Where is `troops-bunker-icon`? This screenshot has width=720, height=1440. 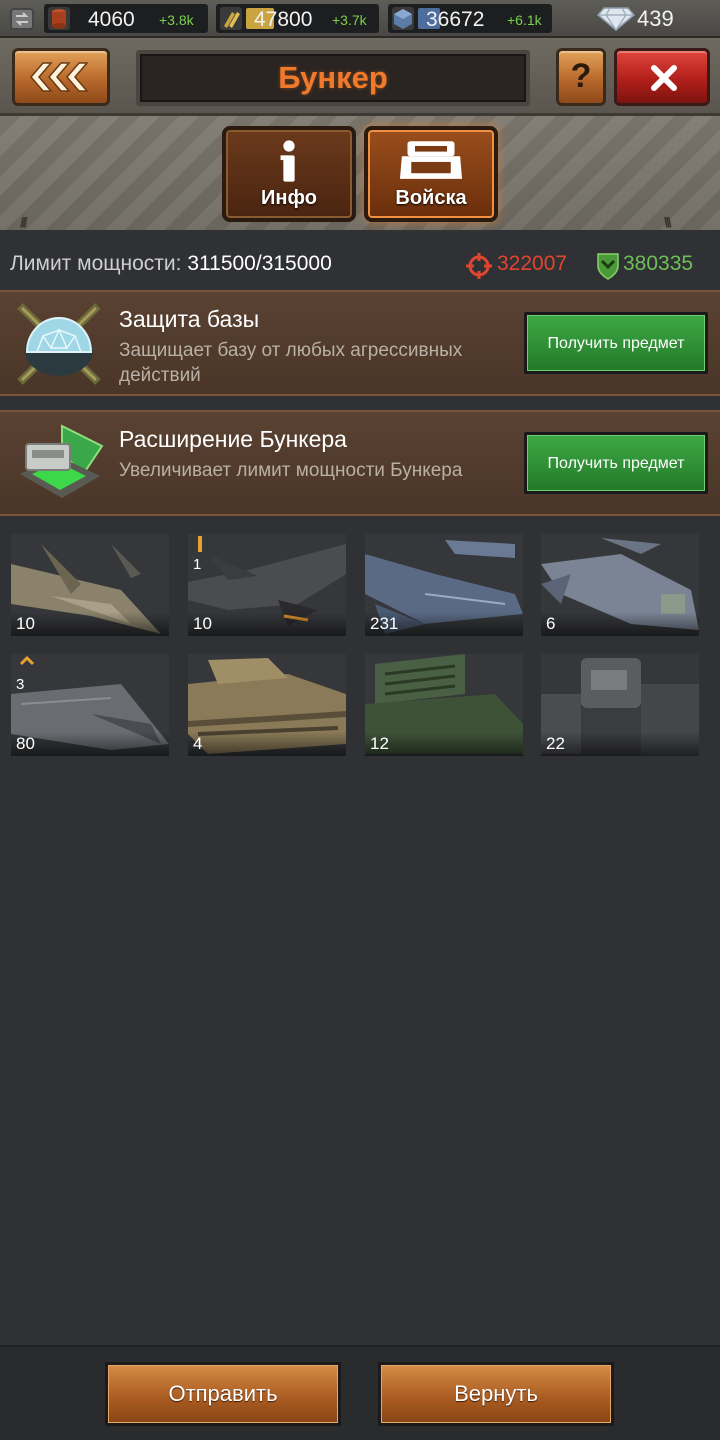
troops-bunker-icon is located at coordinates (431, 160).